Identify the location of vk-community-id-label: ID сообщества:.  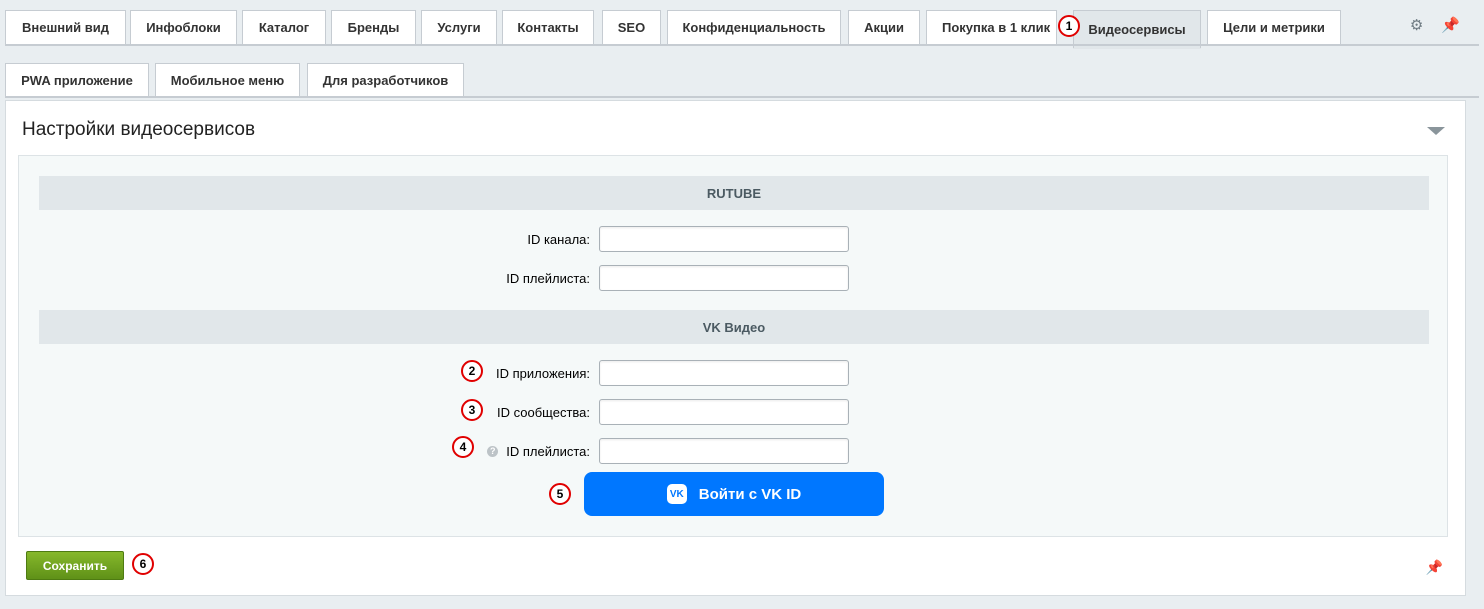
(543, 412).